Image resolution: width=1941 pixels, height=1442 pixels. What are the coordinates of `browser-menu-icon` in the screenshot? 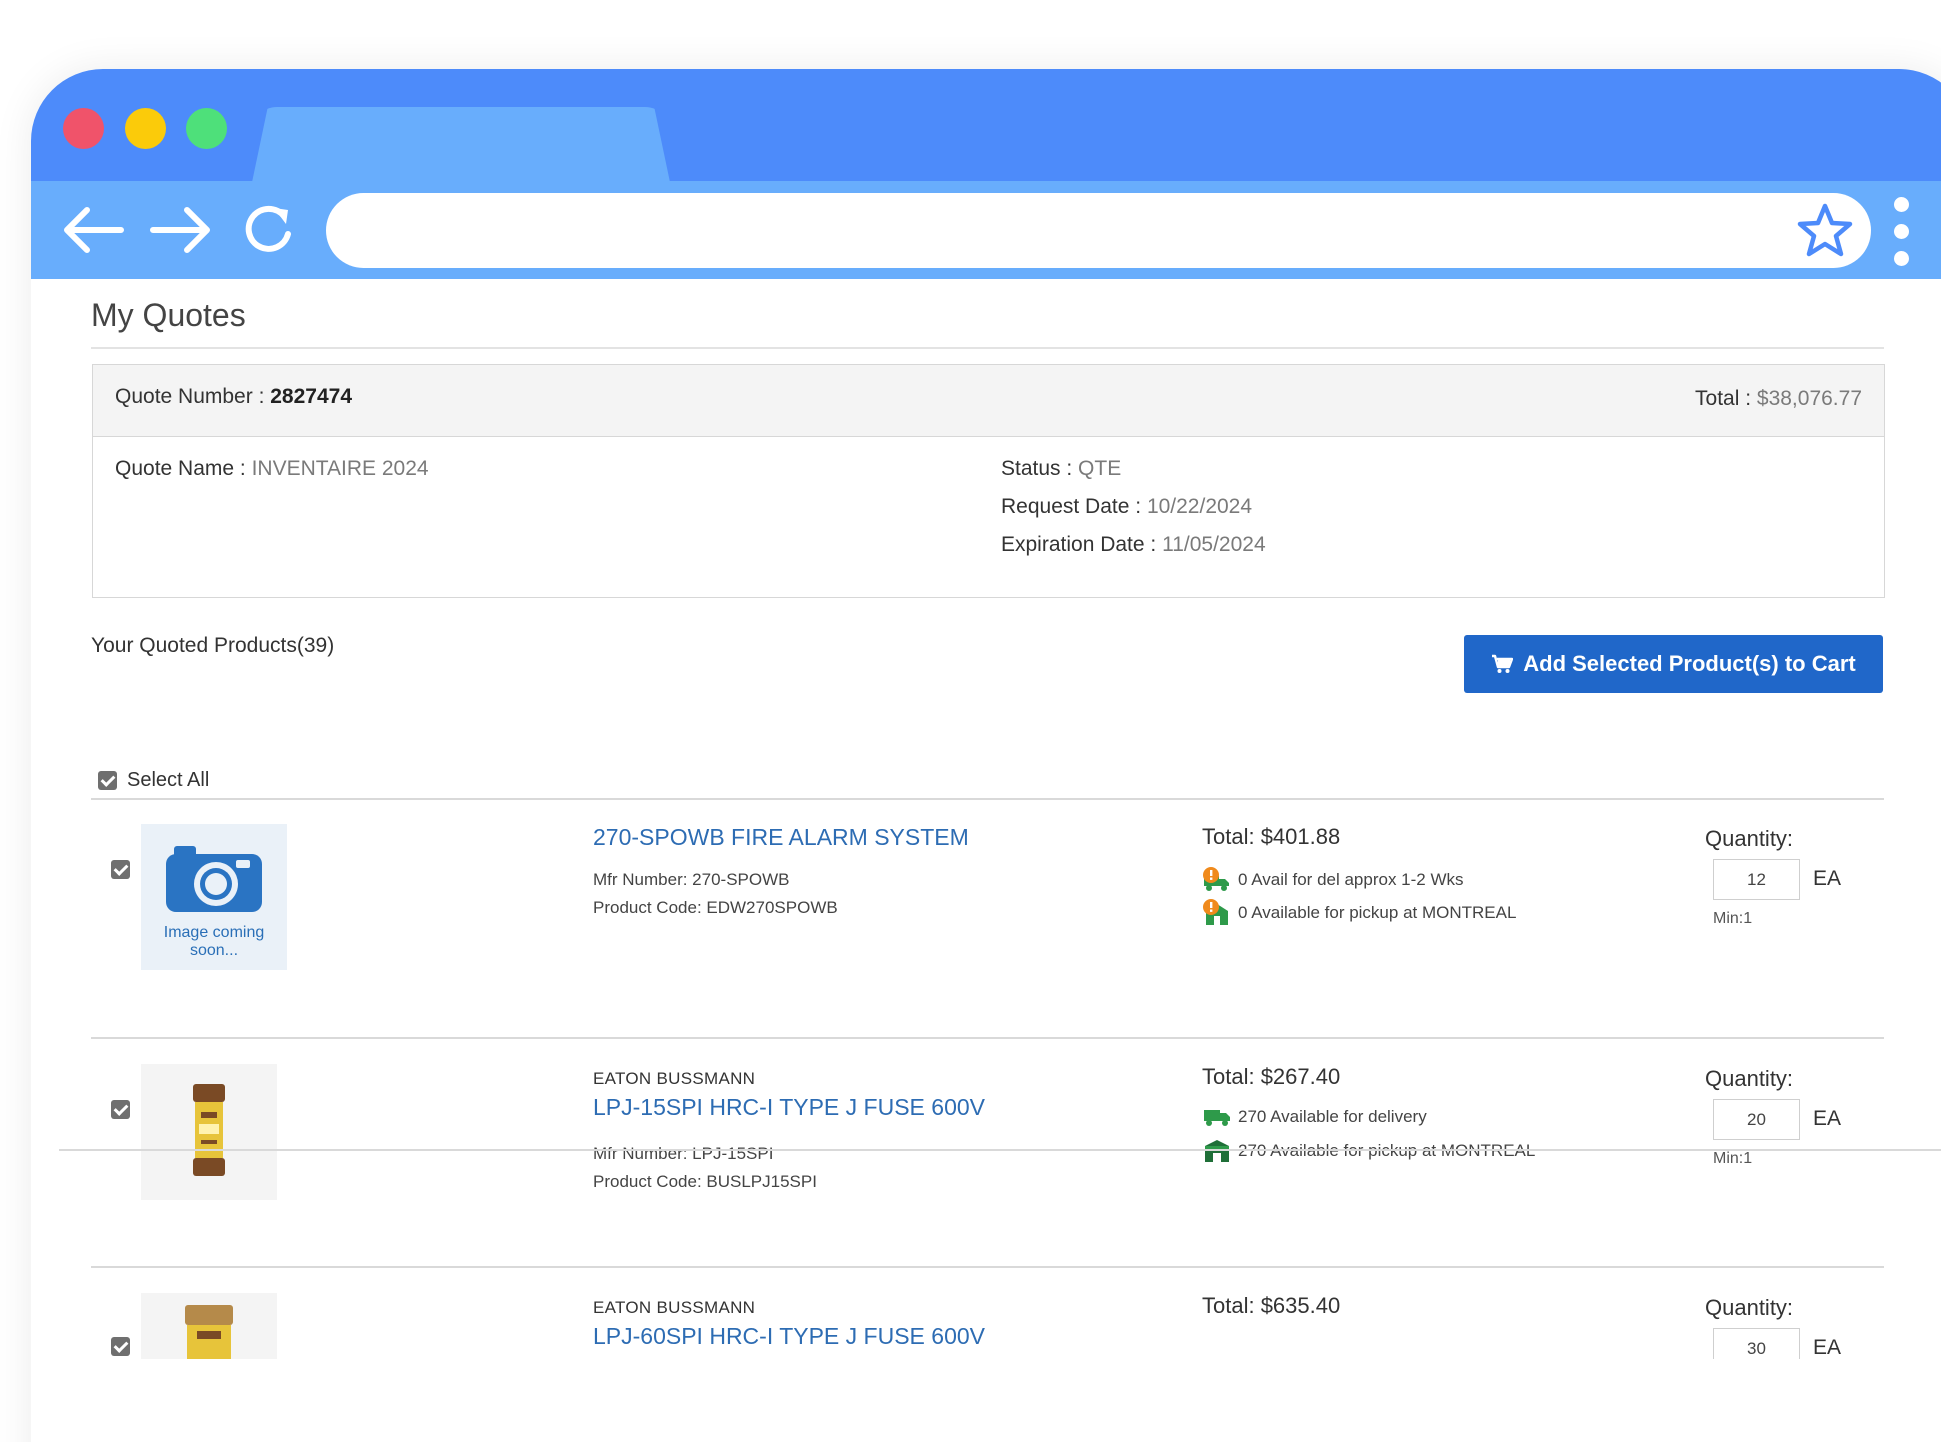 It's located at (1901, 232).